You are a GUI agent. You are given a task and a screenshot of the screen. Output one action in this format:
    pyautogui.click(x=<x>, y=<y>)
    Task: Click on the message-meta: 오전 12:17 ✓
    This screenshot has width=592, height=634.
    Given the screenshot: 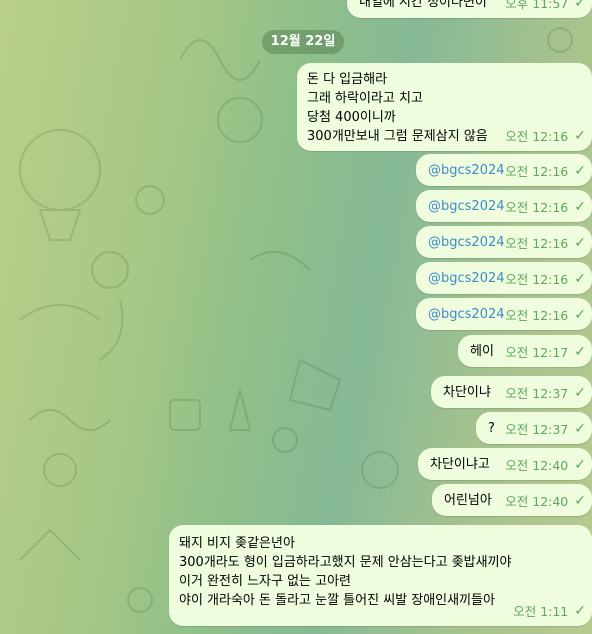 What is the action you would take?
    pyautogui.click(x=545, y=352)
    